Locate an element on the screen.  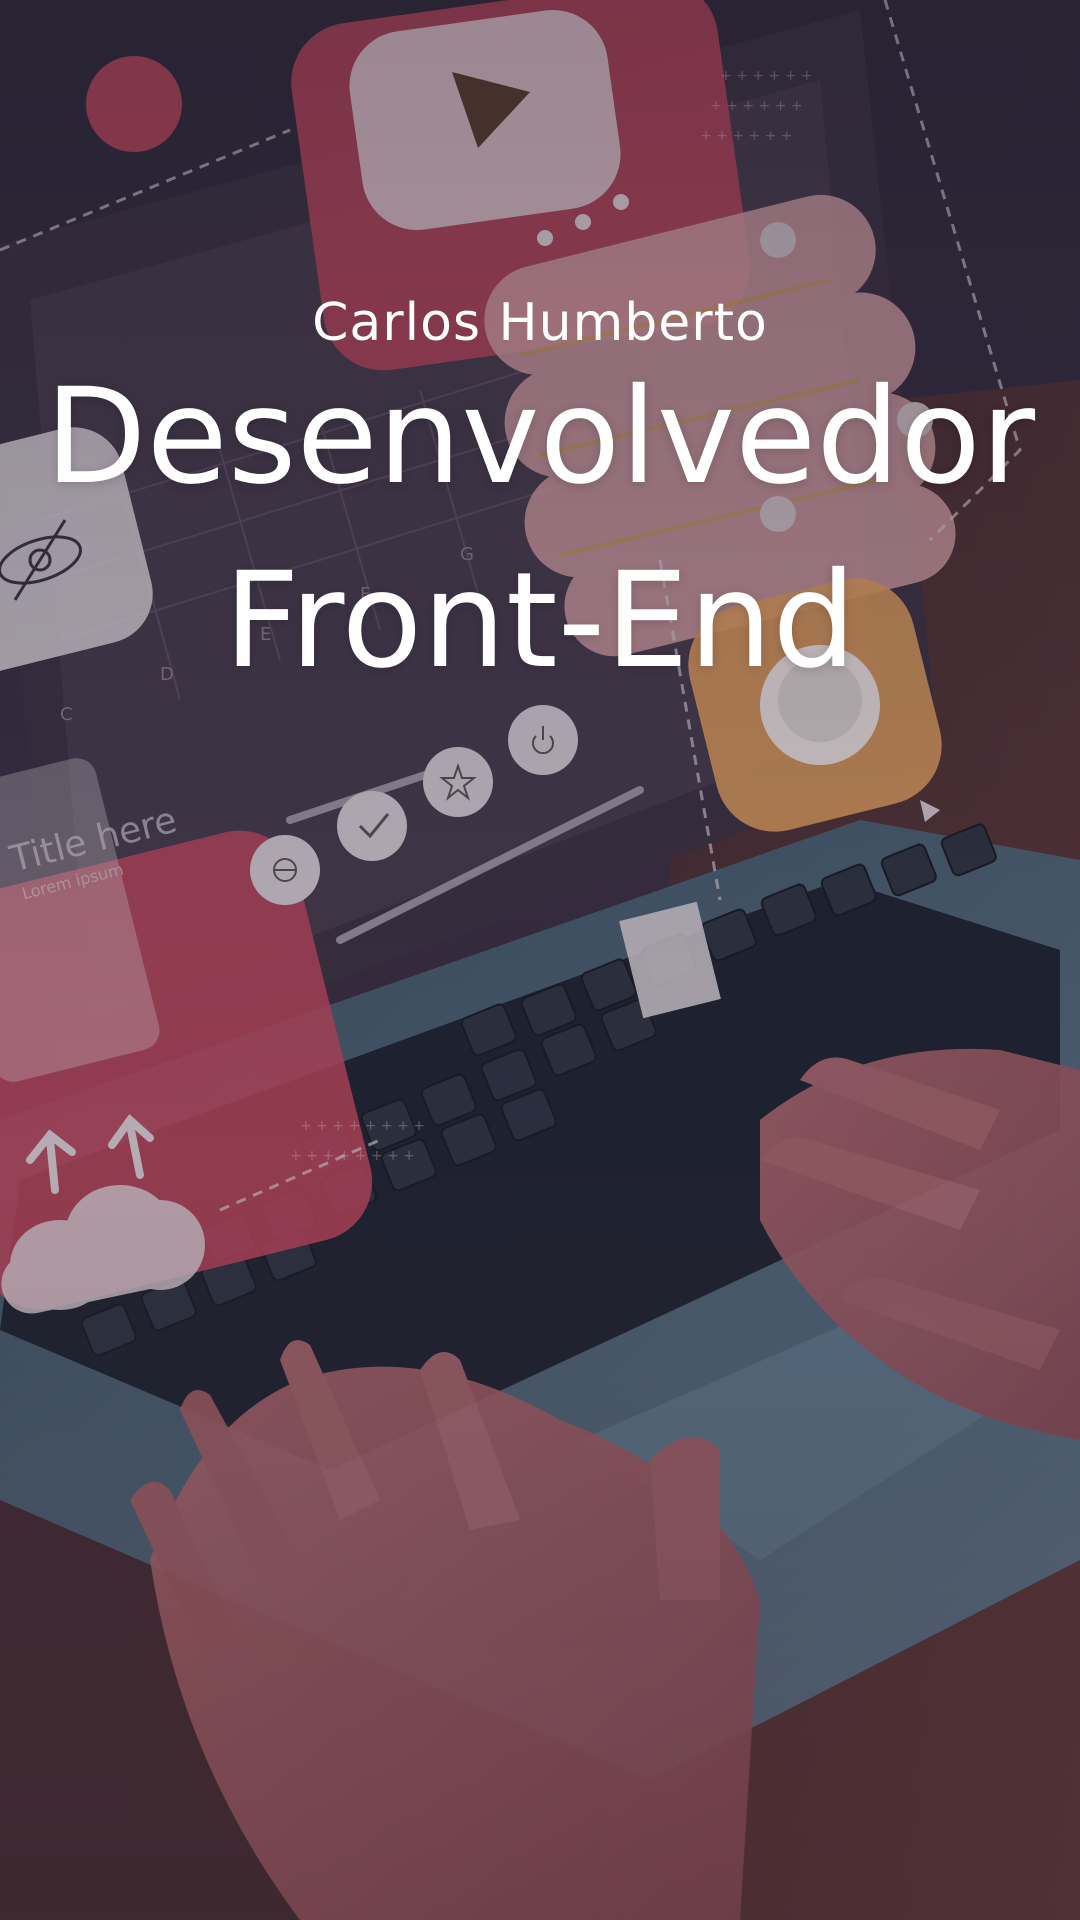
title-line-1: Desenvolvedor is located at coordinates (540, 437).